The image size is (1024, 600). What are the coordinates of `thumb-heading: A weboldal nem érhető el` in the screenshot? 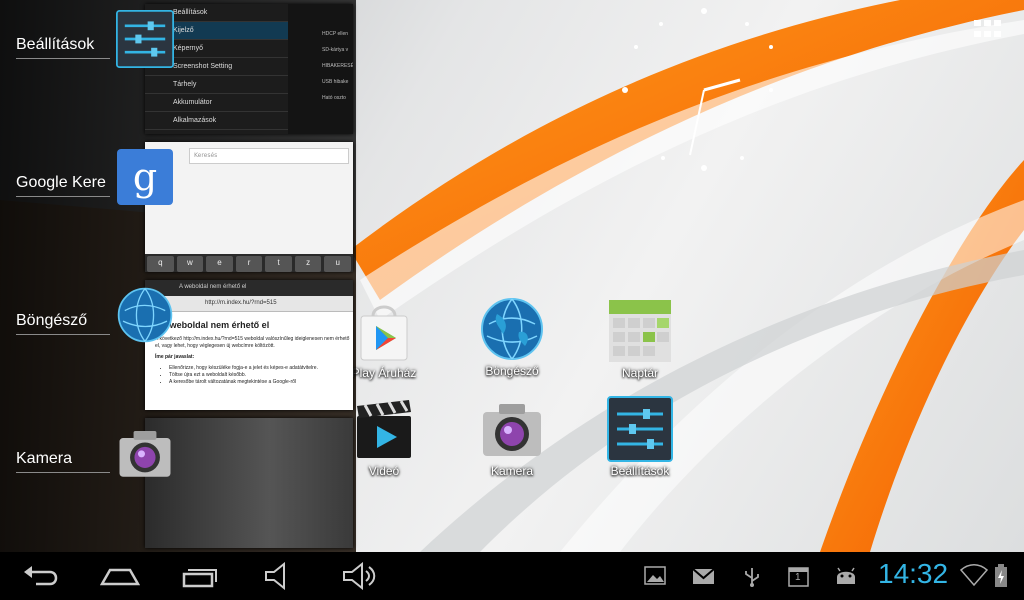 It's located at (215, 325).